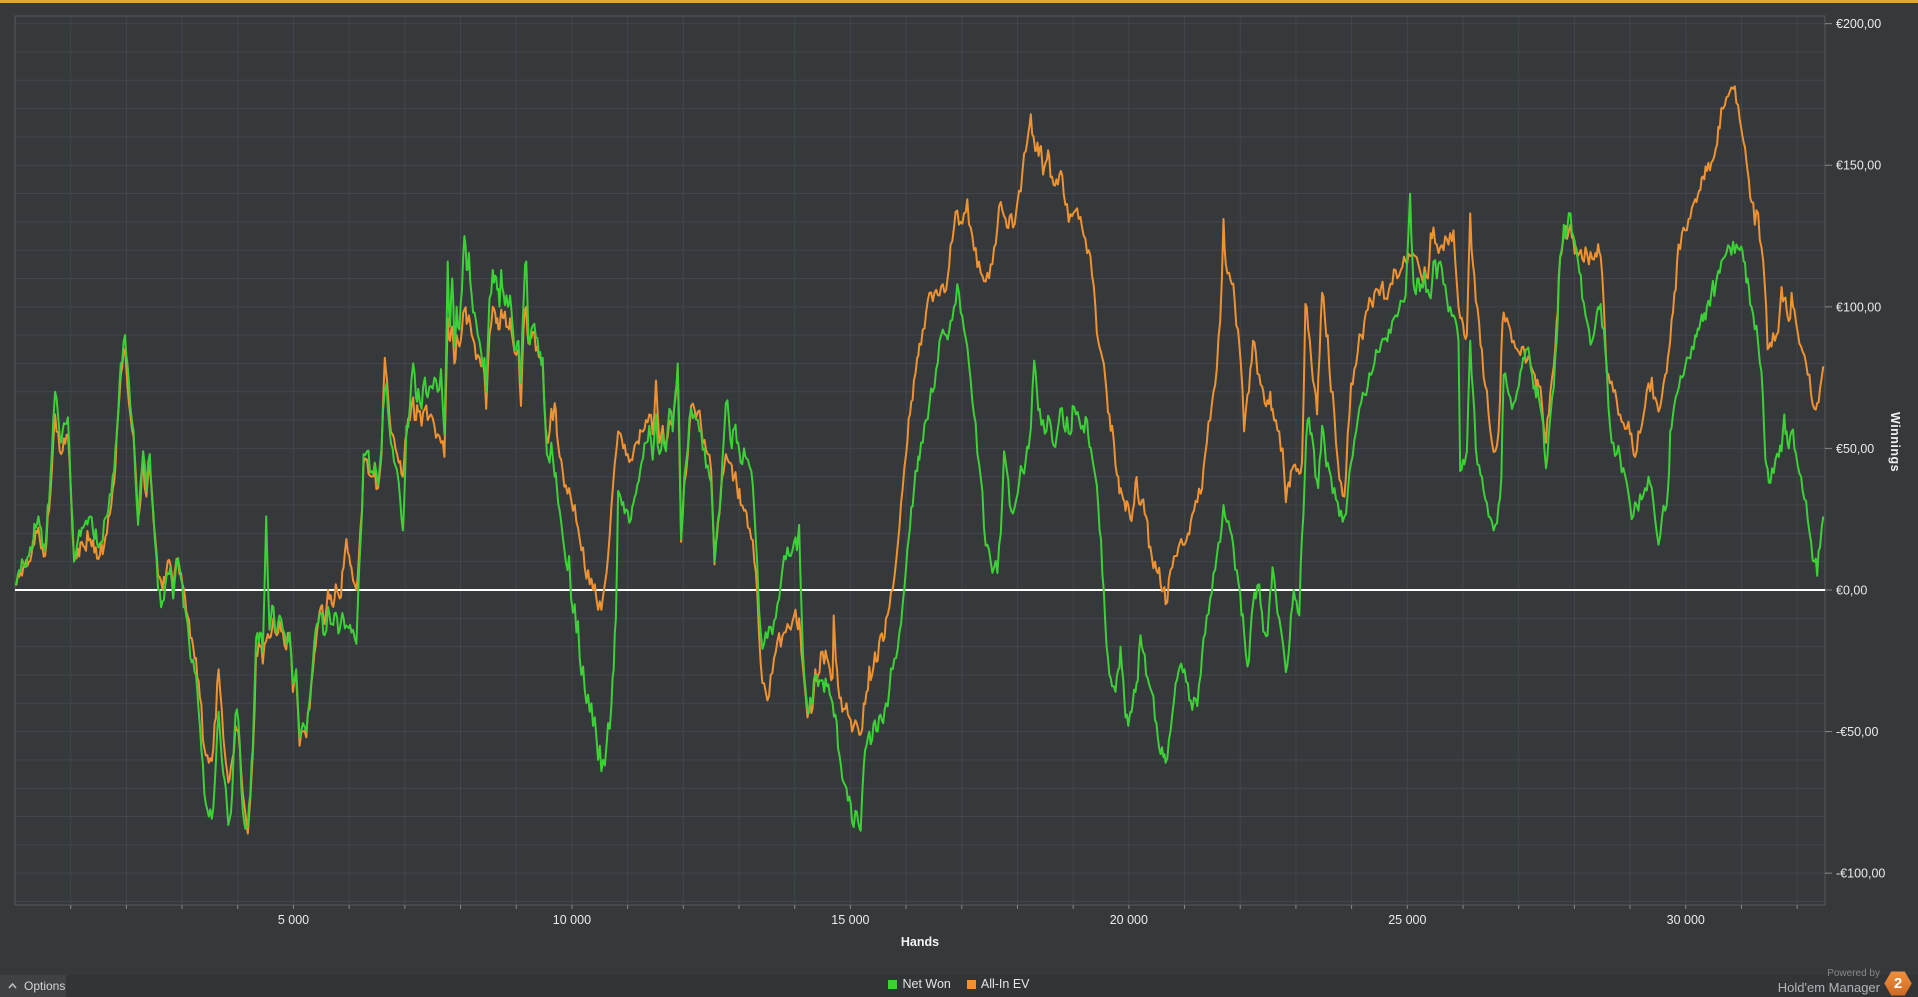 Image resolution: width=1918 pixels, height=997 pixels. What do you see at coordinates (1828, 987) in the screenshot?
I see `app-name-text: Hold'em Manager` at bounding box center [1828, 987].